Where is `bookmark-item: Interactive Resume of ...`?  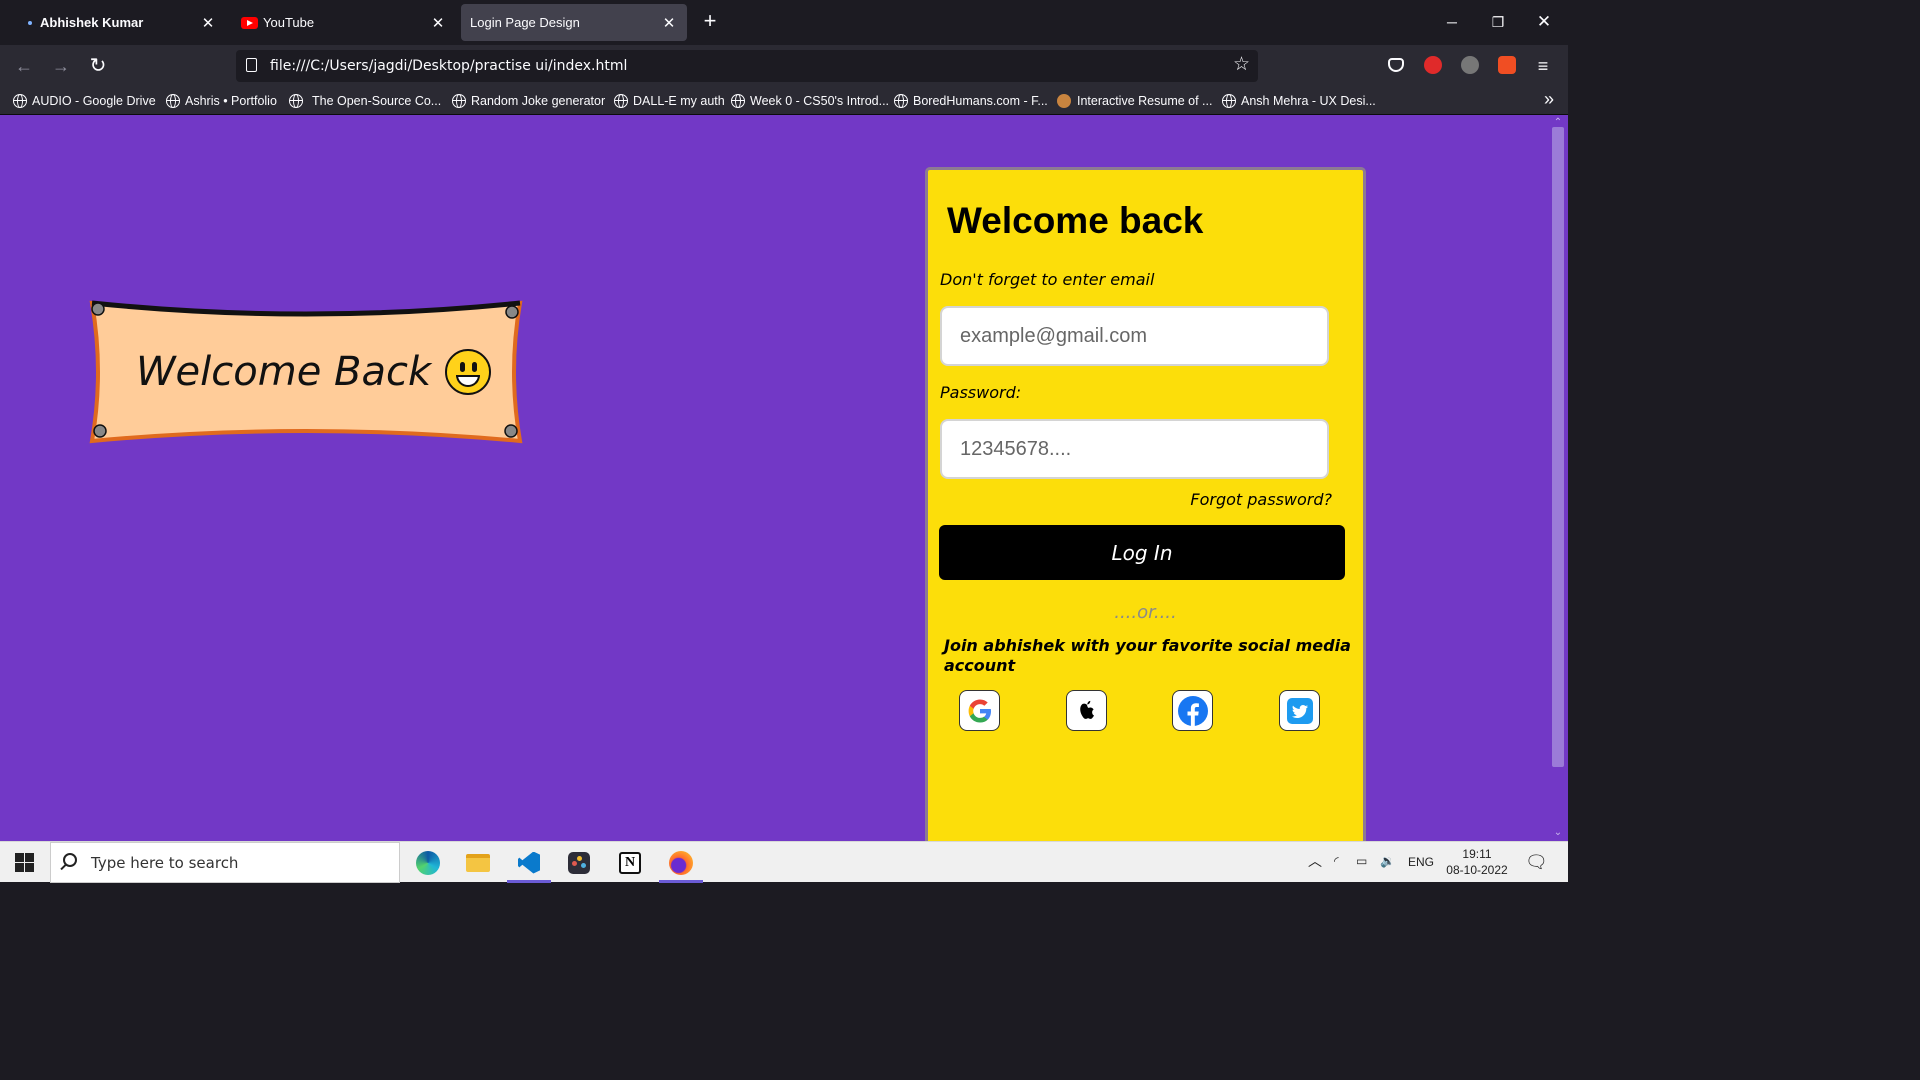 bookmark-item: Interactive Resume of ... is located at coordinates (1134, 101).